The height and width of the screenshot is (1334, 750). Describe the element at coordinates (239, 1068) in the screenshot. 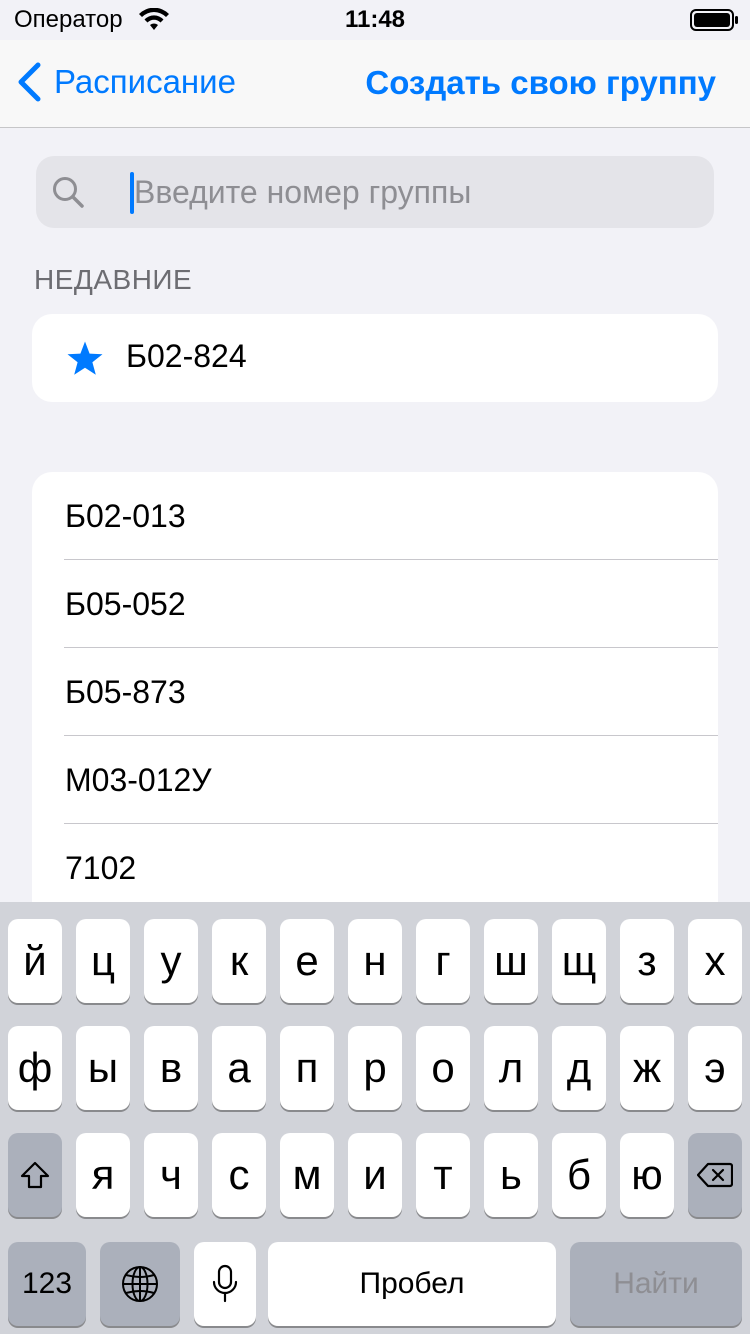

I see `key: а` at that location.